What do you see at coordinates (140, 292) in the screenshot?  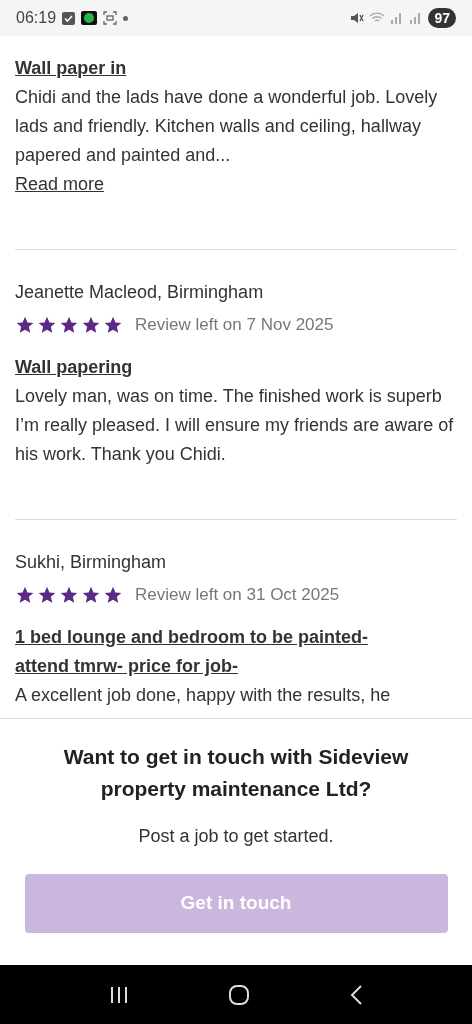 I see `reviewer-name: Jeanette Macleod, Birmingham` at bounding box center [140, 292].